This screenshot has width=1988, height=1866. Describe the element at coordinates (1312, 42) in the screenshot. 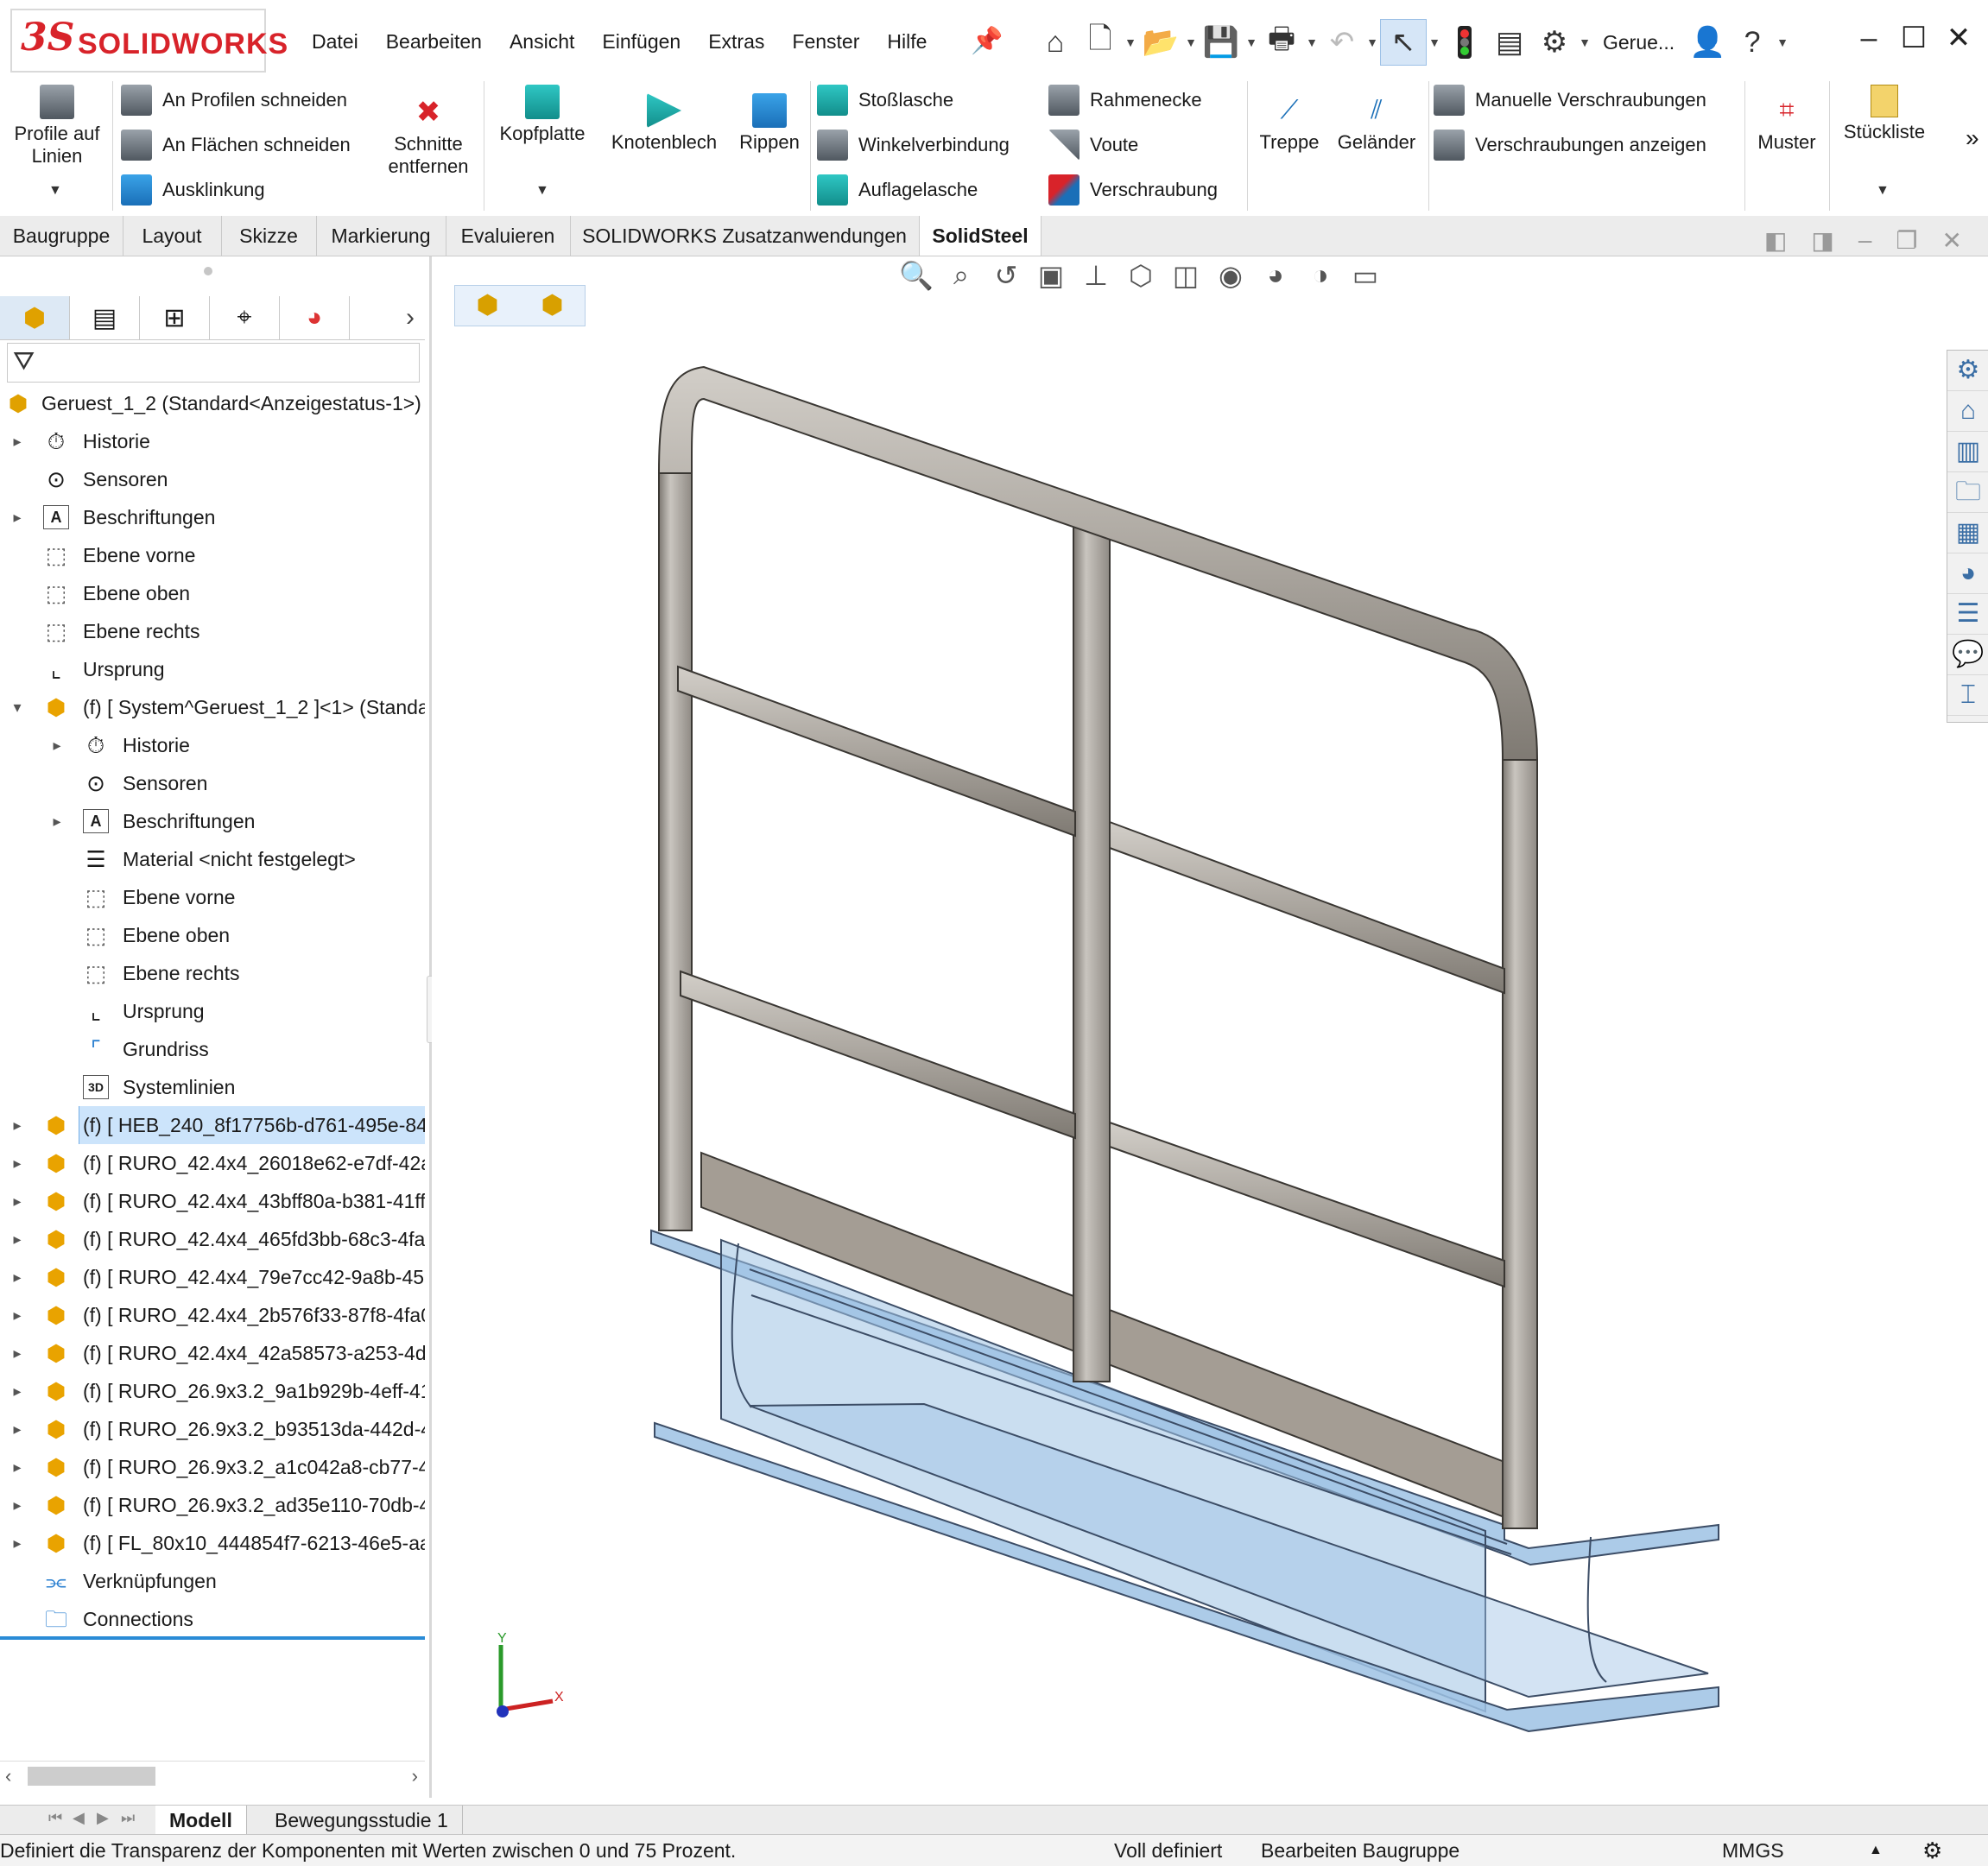

I see `print-dropdown-icon: ▼` at that location.